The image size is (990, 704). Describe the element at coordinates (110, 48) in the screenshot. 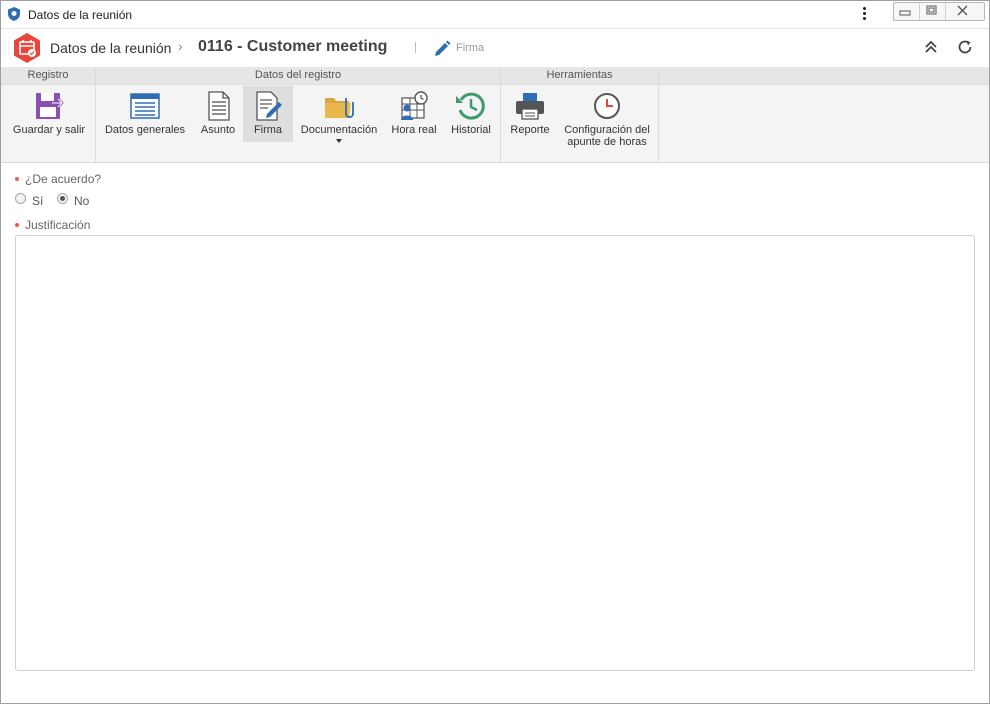

I see `breadcrumb-parent: Datos de la reunión` at that location.